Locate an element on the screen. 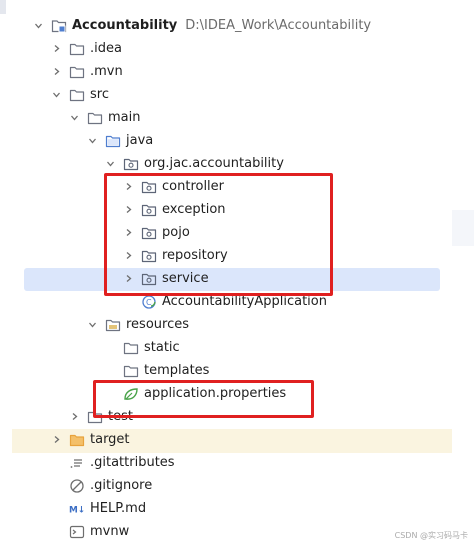 The height and width of the screenshot is (545, 474). tree-node-label: Accountability is located at coordinates (125, 25).